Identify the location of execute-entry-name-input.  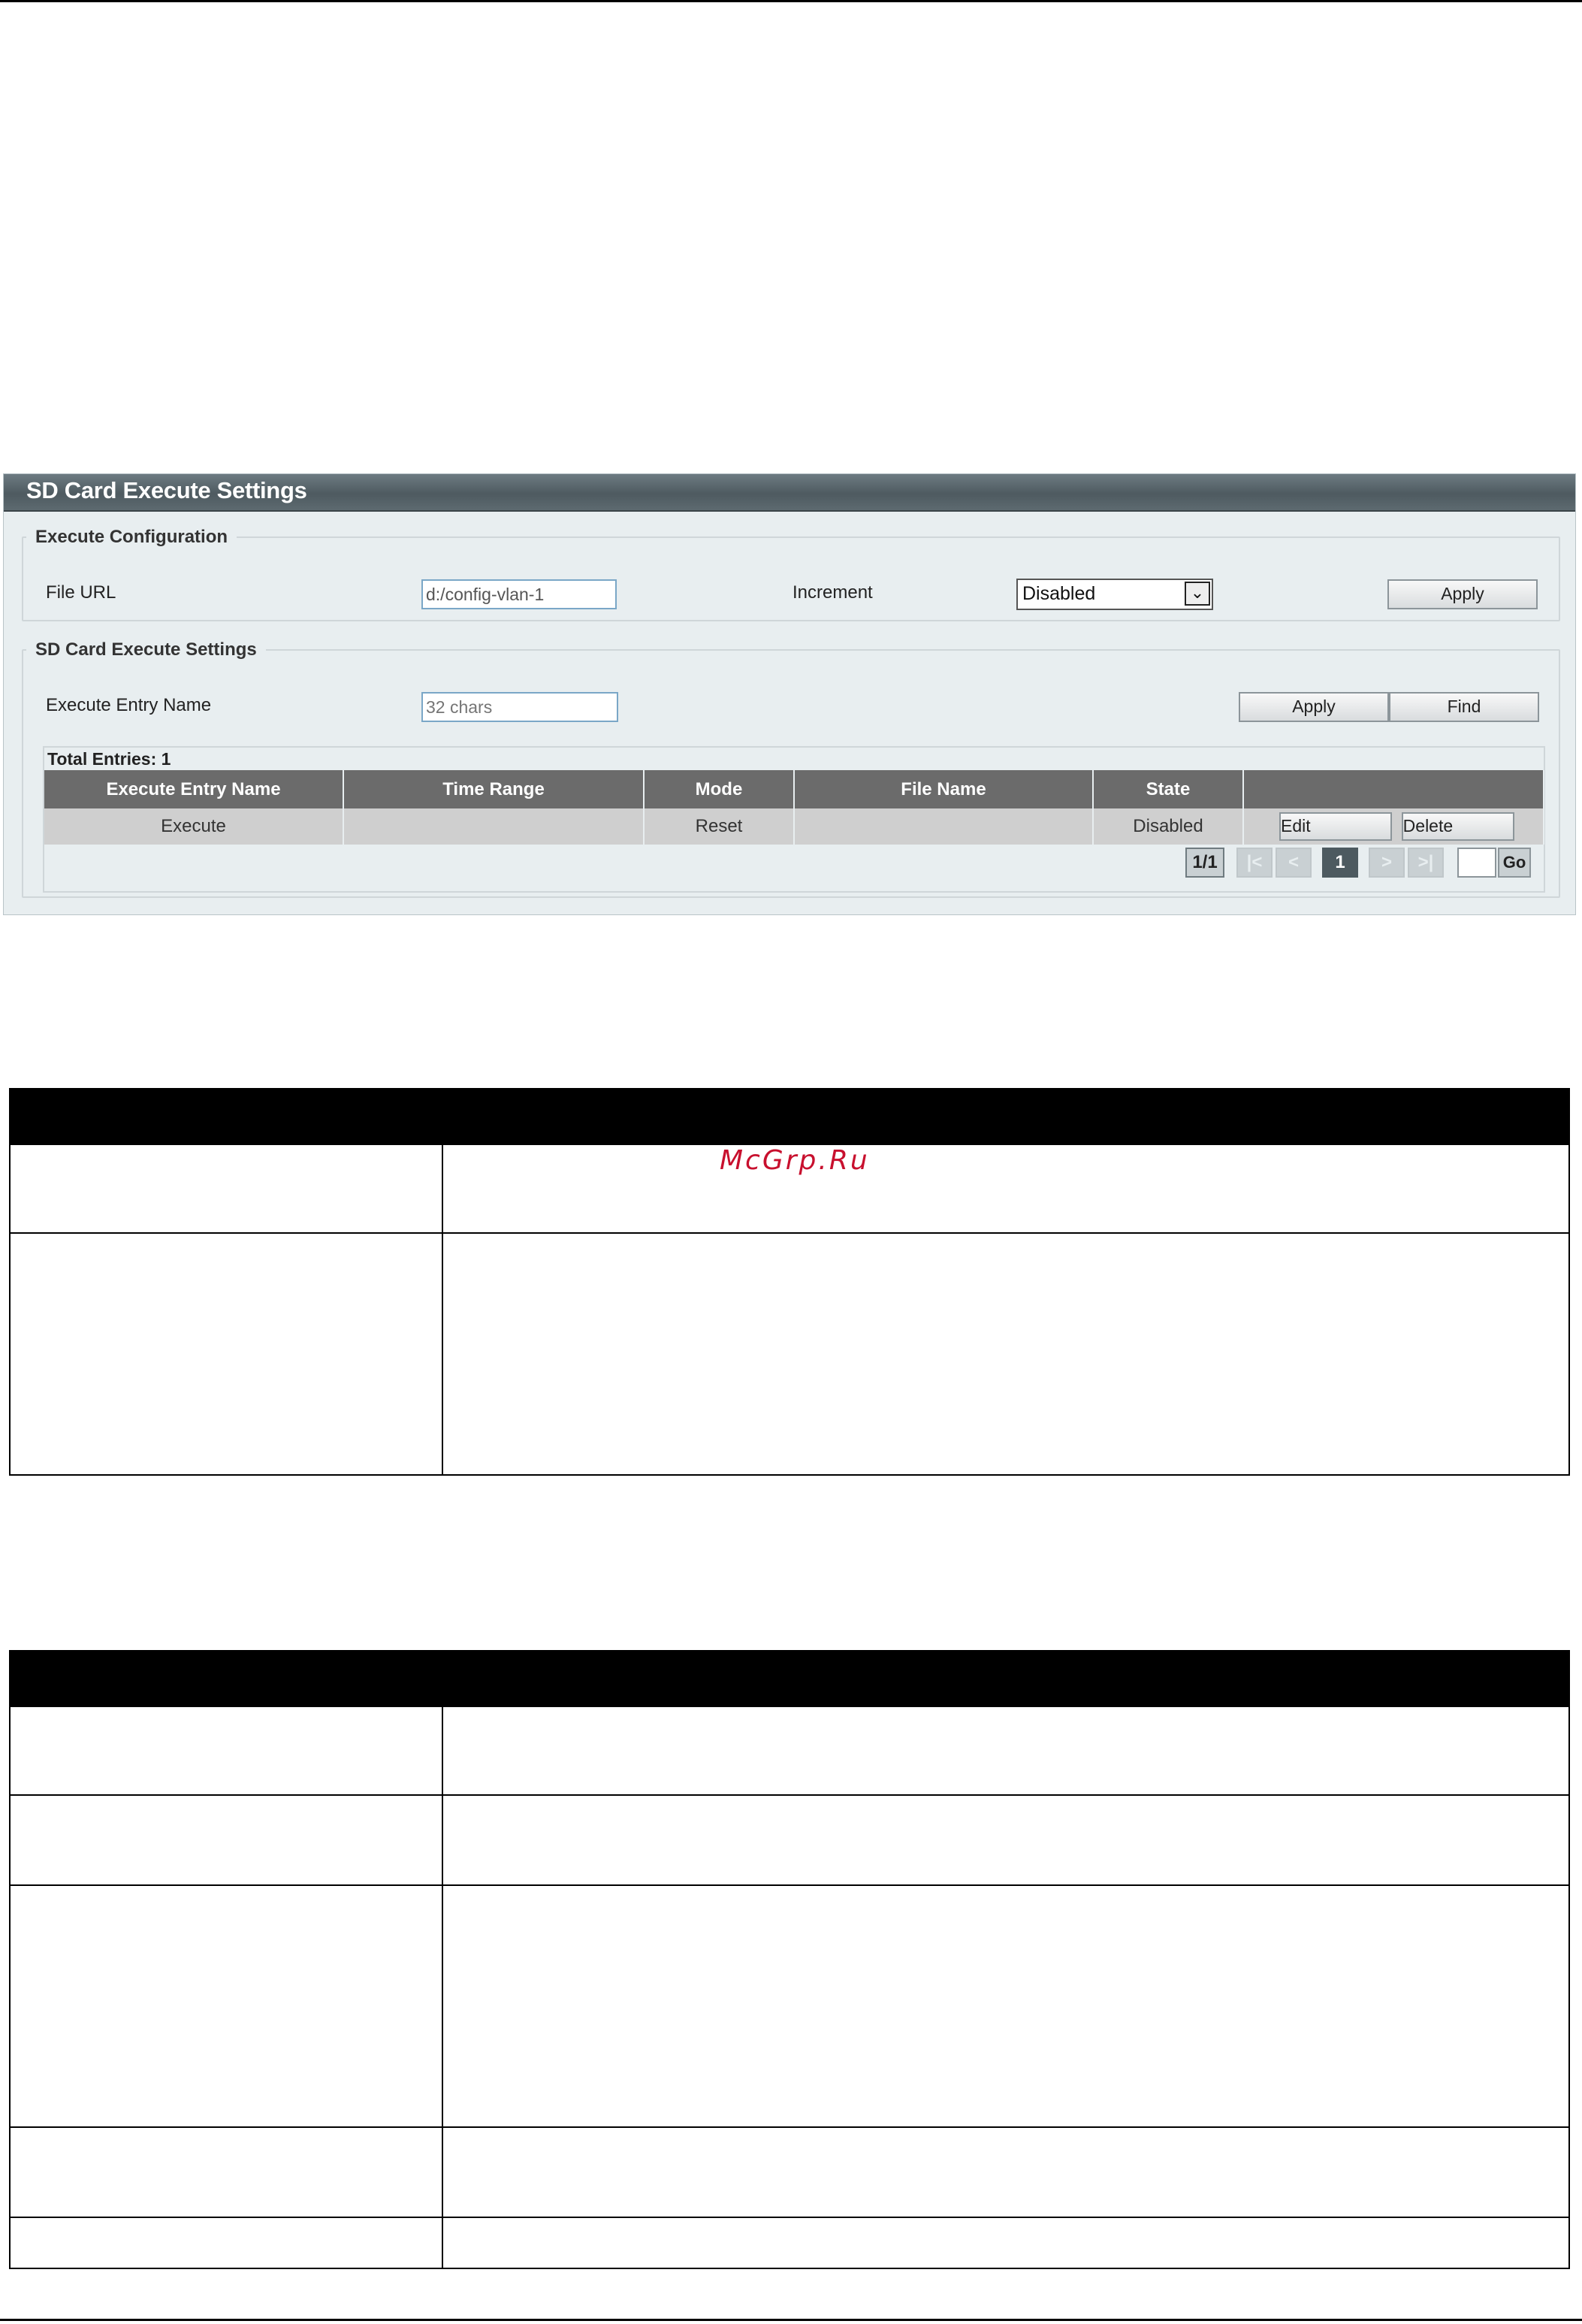
(519, 707).